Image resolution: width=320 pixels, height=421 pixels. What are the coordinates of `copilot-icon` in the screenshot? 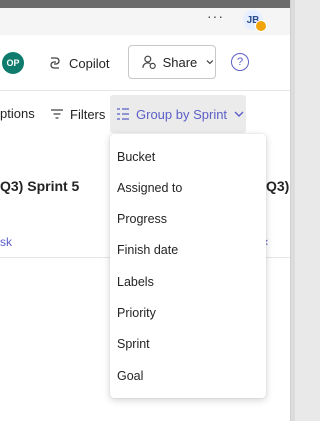 It's located at (55, 63).